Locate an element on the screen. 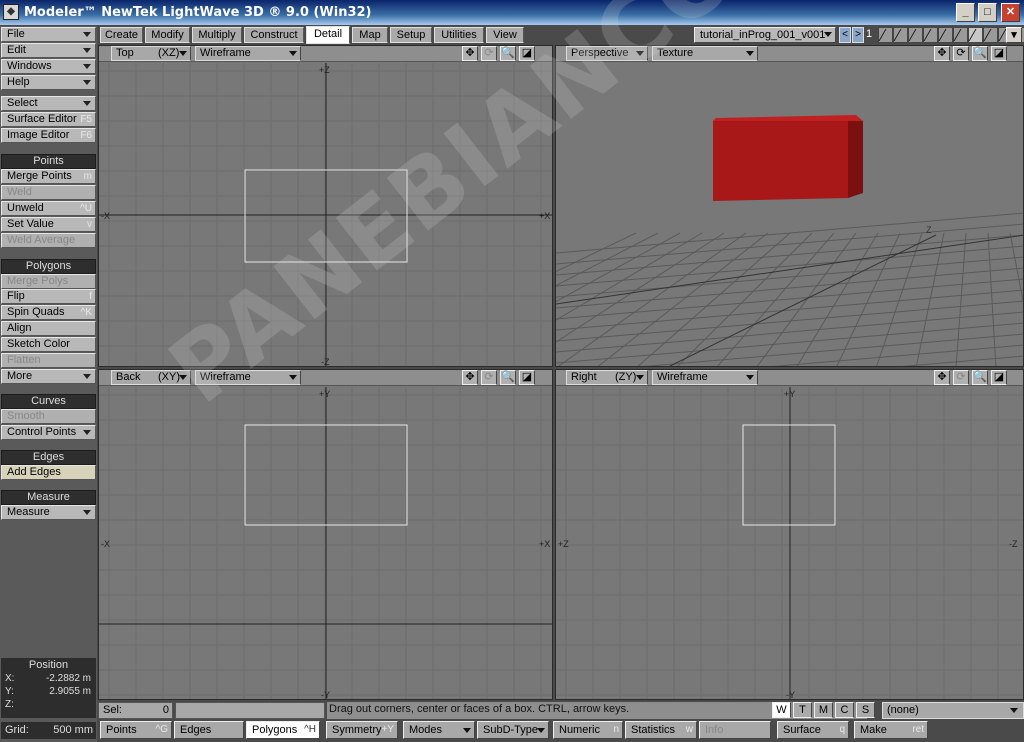 This screenshot has height=742, width=1024. tab-map: Map is located at coordinates (370, 35).